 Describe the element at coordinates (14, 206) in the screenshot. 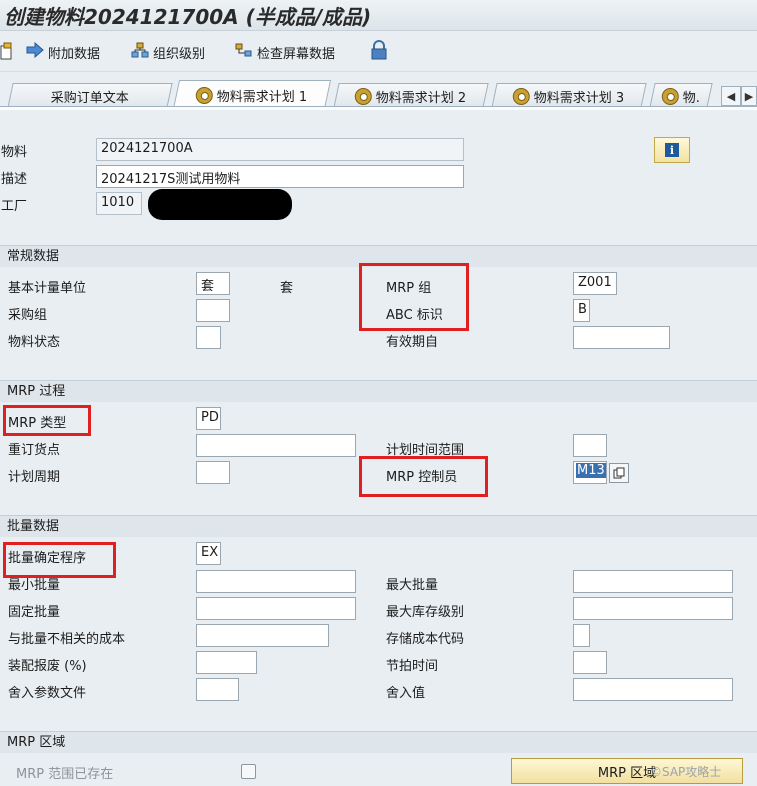

I see `plant-label: 工厂` at that location.